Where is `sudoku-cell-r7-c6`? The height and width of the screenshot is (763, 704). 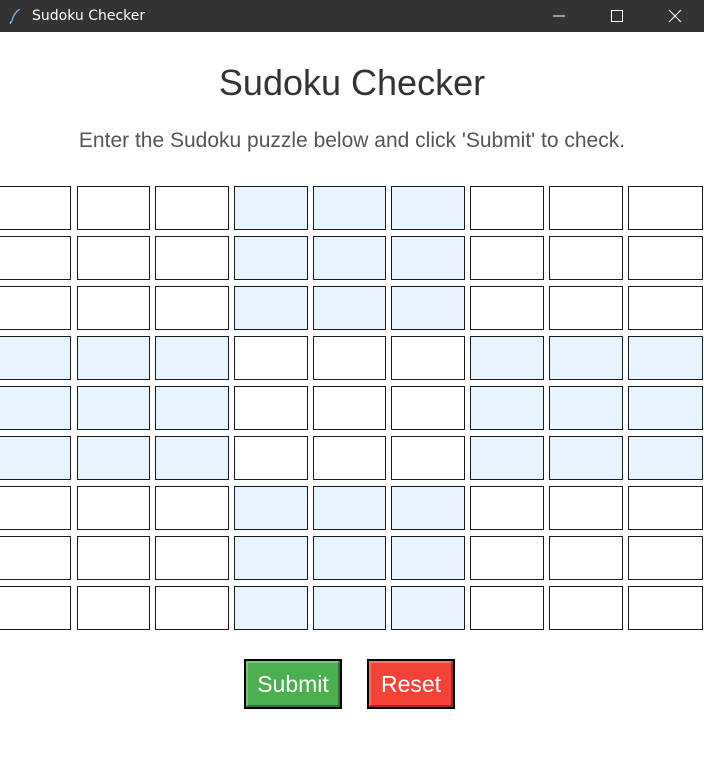 sudoku-cell-r7-c6 is located at coordinates (428, 508).